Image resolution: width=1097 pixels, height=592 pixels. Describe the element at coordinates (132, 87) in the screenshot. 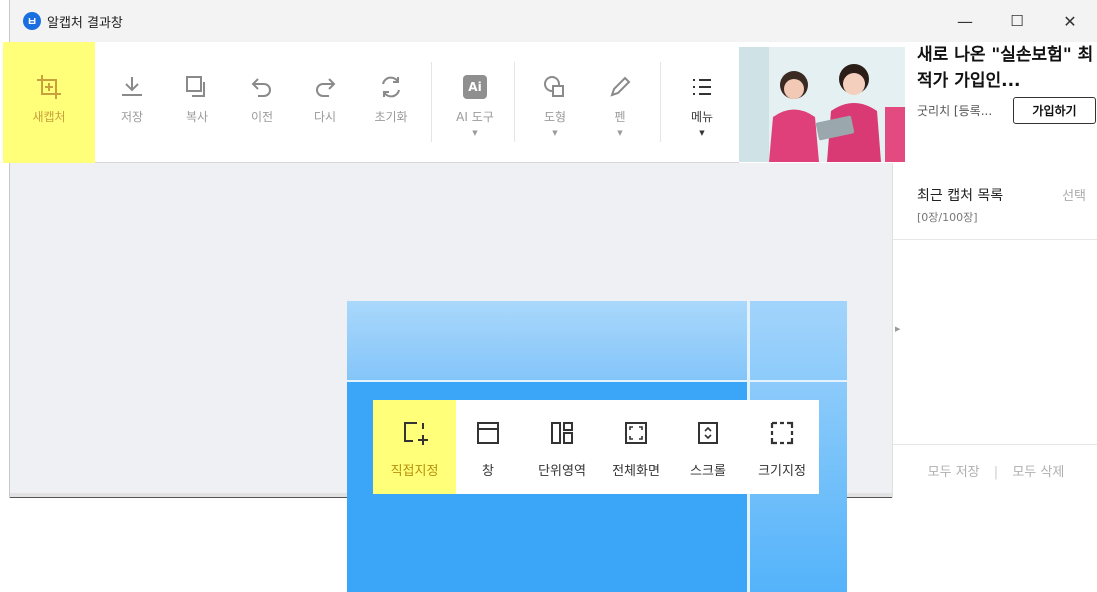

I see `download-icon` at that location.